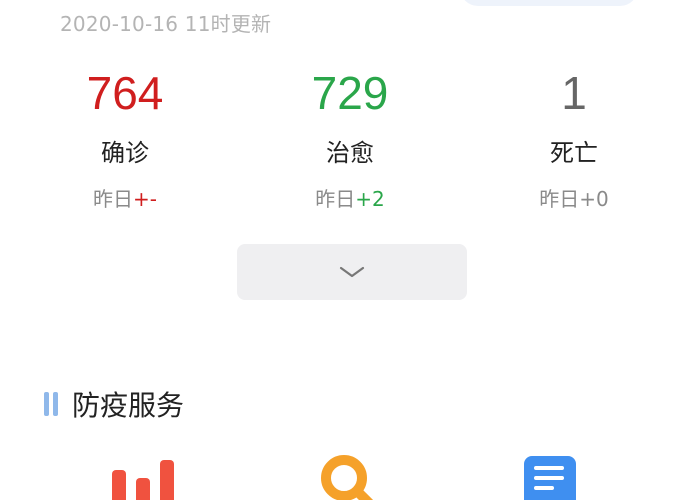 This screenshot has height=500, width=700. What do you see at coordinates (350, 153) in the screenshot?
I see `cured-label: 治愈` at bounding box center [350, 153].